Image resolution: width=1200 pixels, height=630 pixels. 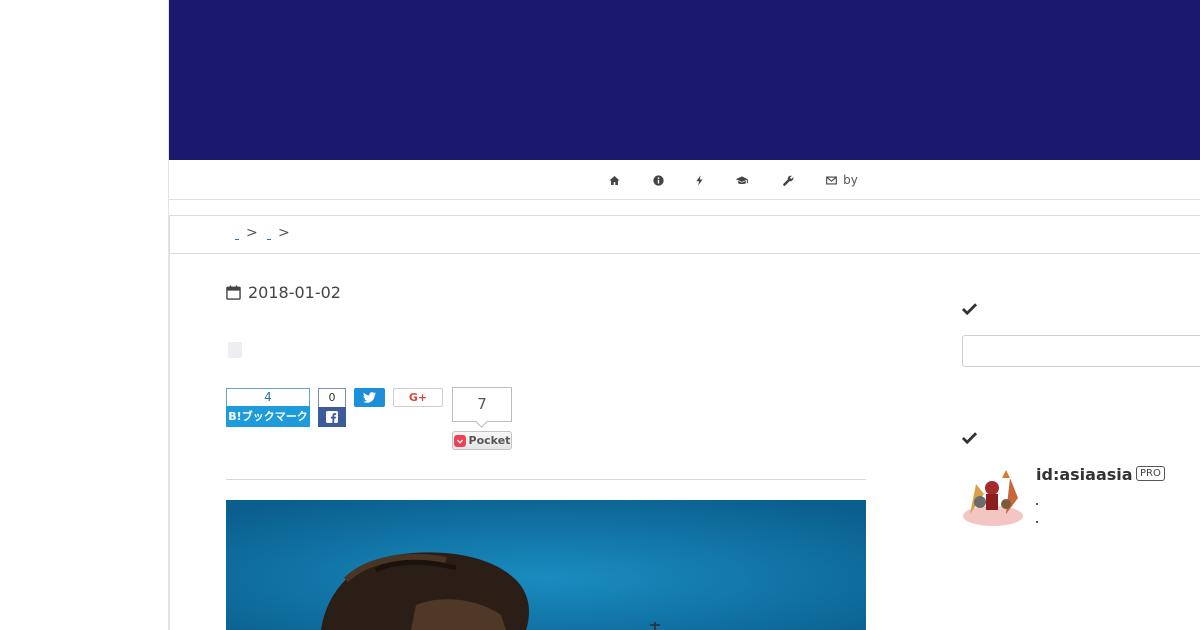 What do you see at coordinates (1081, 351) in the screenshot?
I see `search-input` at bounding box center [1081, 351].